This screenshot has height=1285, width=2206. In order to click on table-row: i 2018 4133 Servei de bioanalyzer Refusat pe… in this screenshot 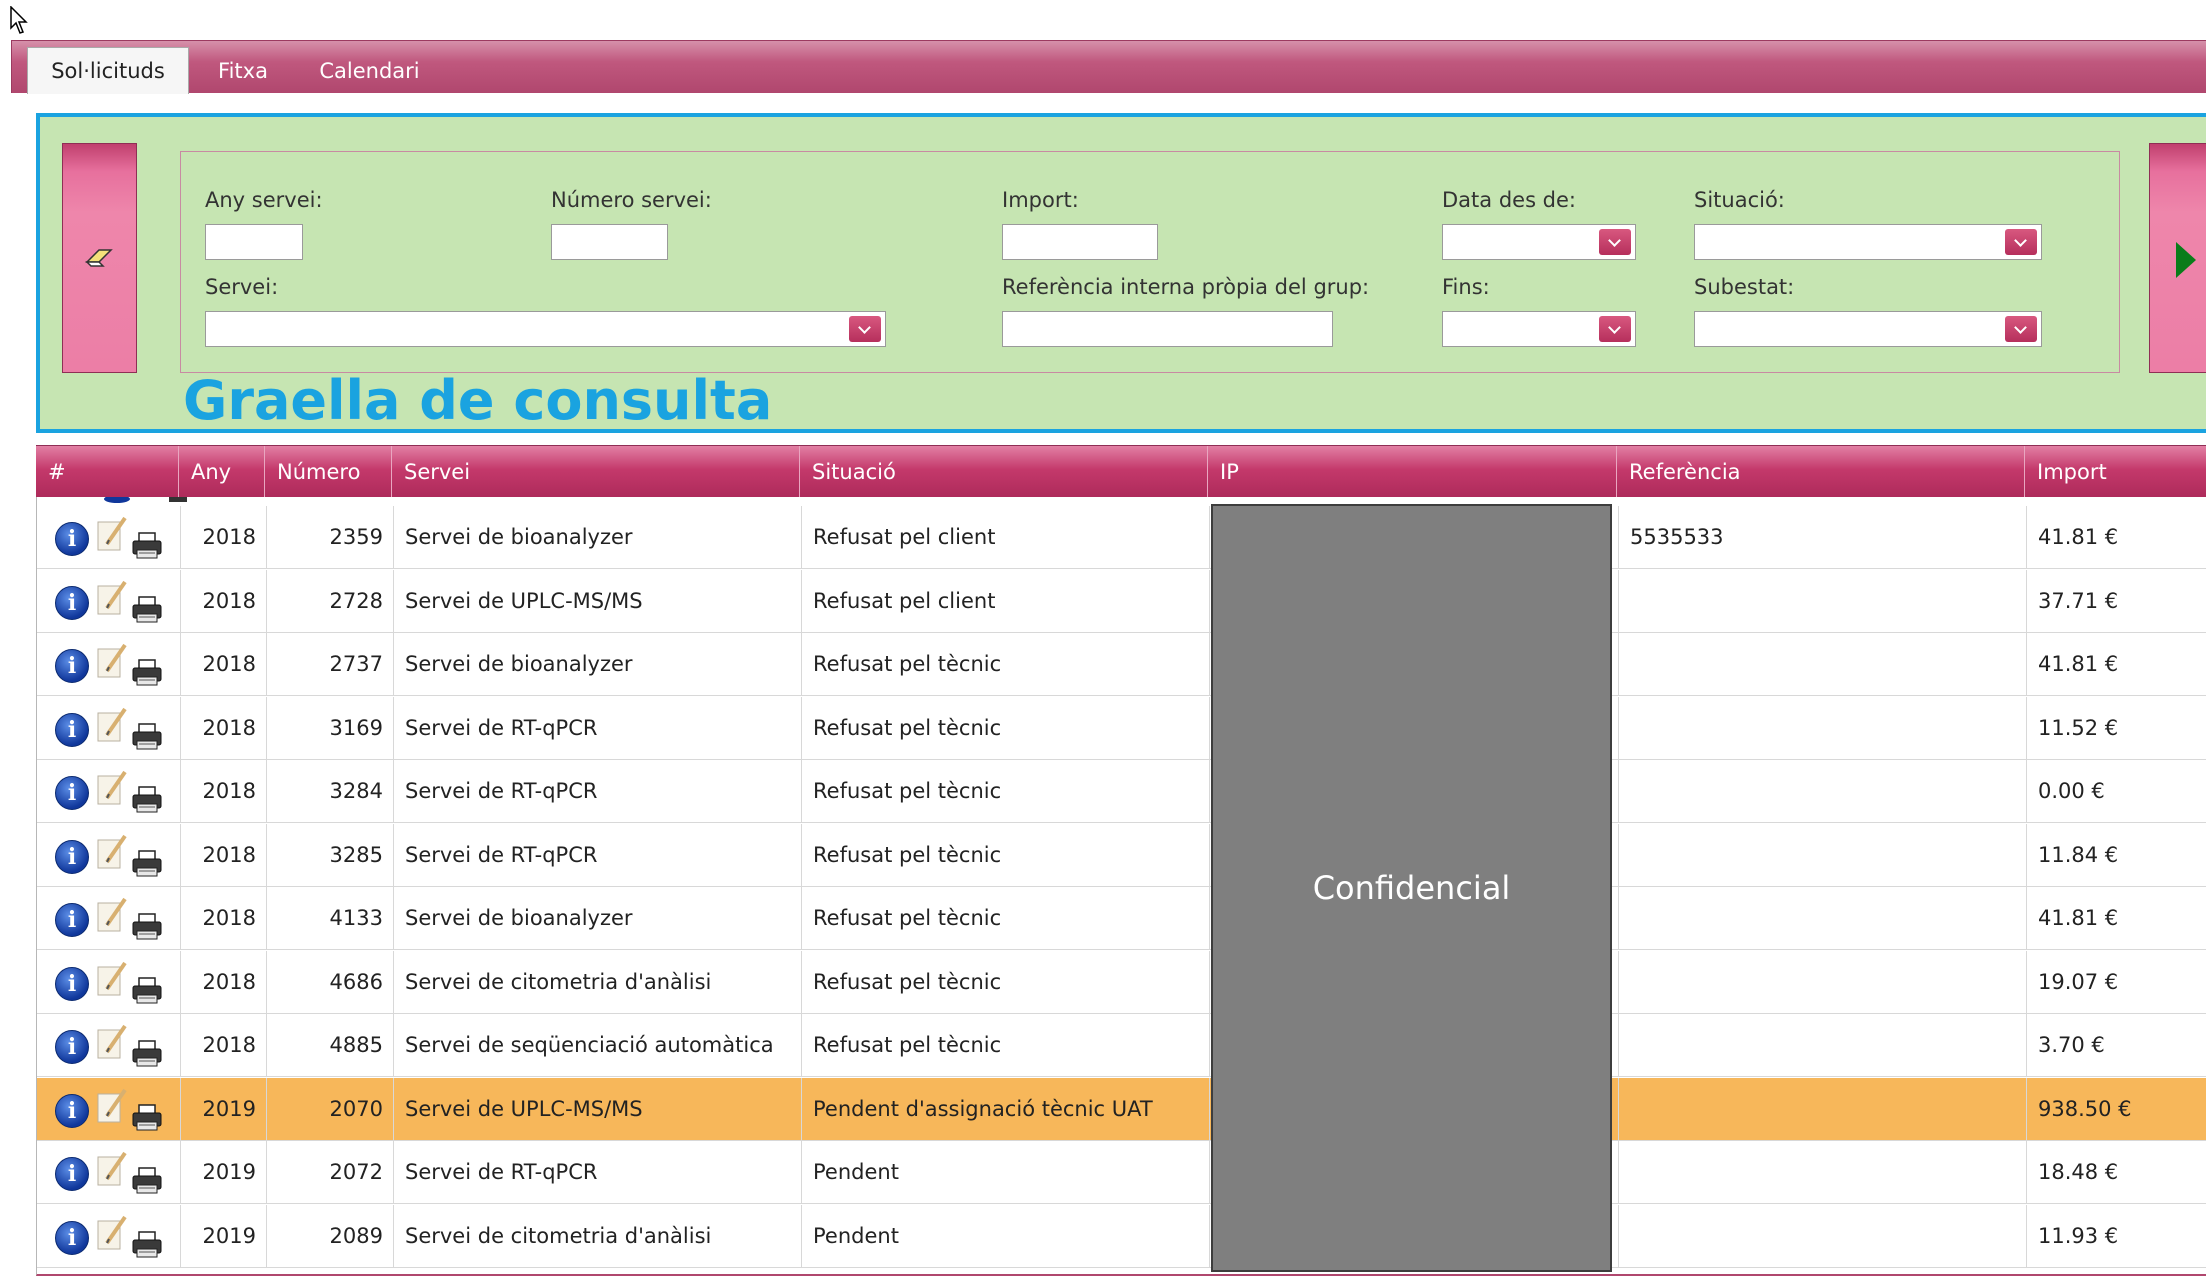, I will do `click(1121, 918)`.